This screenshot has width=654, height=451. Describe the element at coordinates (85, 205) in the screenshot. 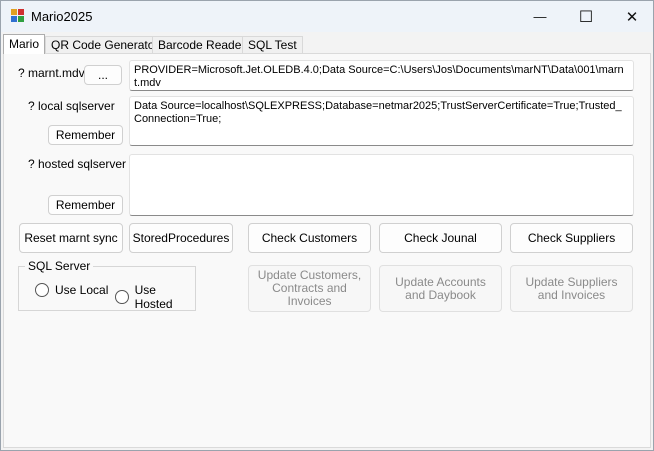

I see `remember-hosted-button: Remember` at that location.